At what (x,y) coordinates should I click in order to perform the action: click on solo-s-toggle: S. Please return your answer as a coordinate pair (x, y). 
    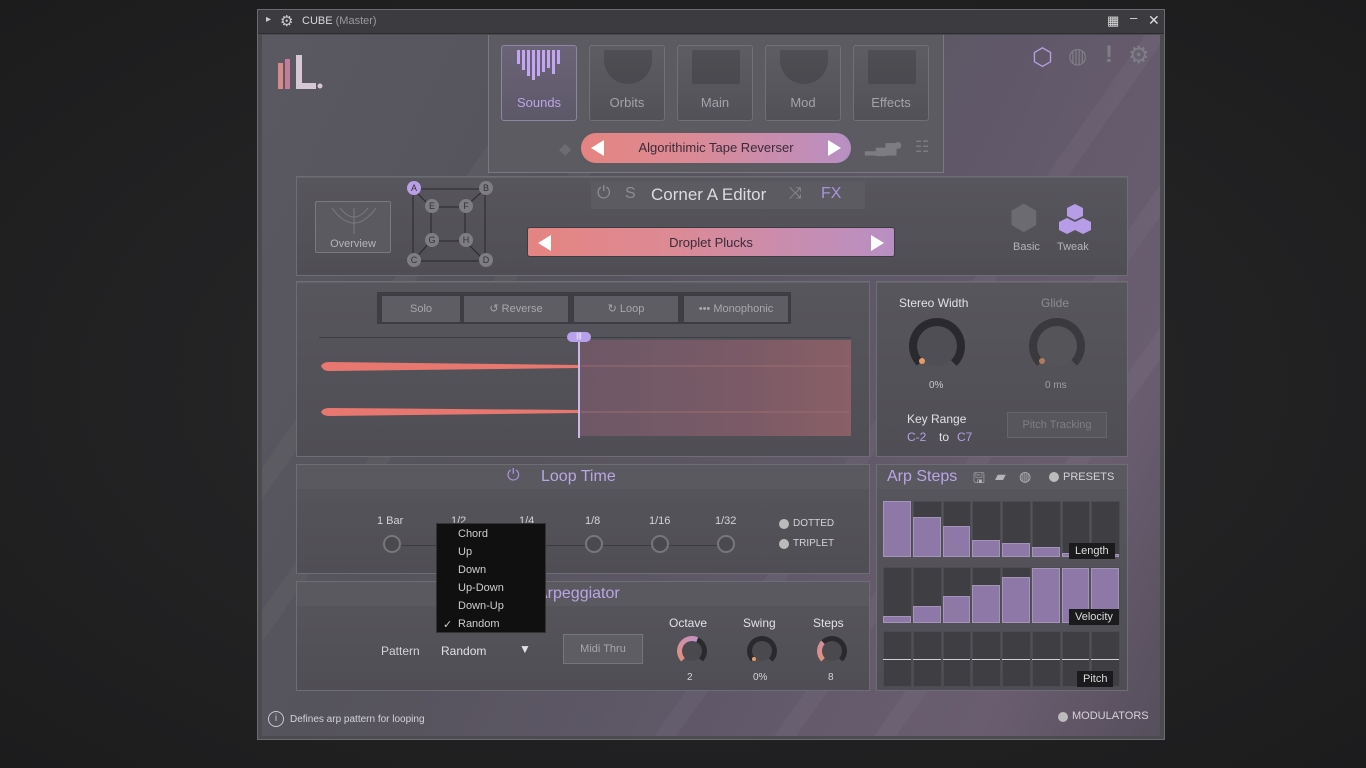
    Looking at the image, I should click on (630, 194).